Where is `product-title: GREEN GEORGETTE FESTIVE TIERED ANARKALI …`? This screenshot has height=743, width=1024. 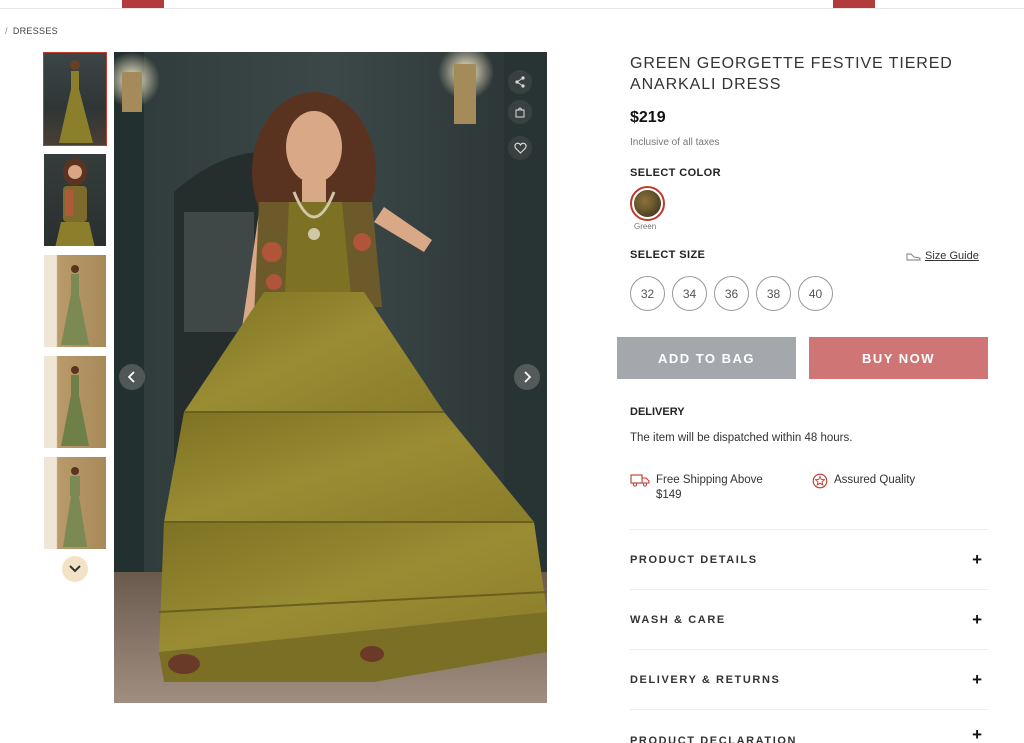 product-title: GREEN GEORGETTE FESTIVE TIERED ANARKALI … is located at coordinates (791, 74).